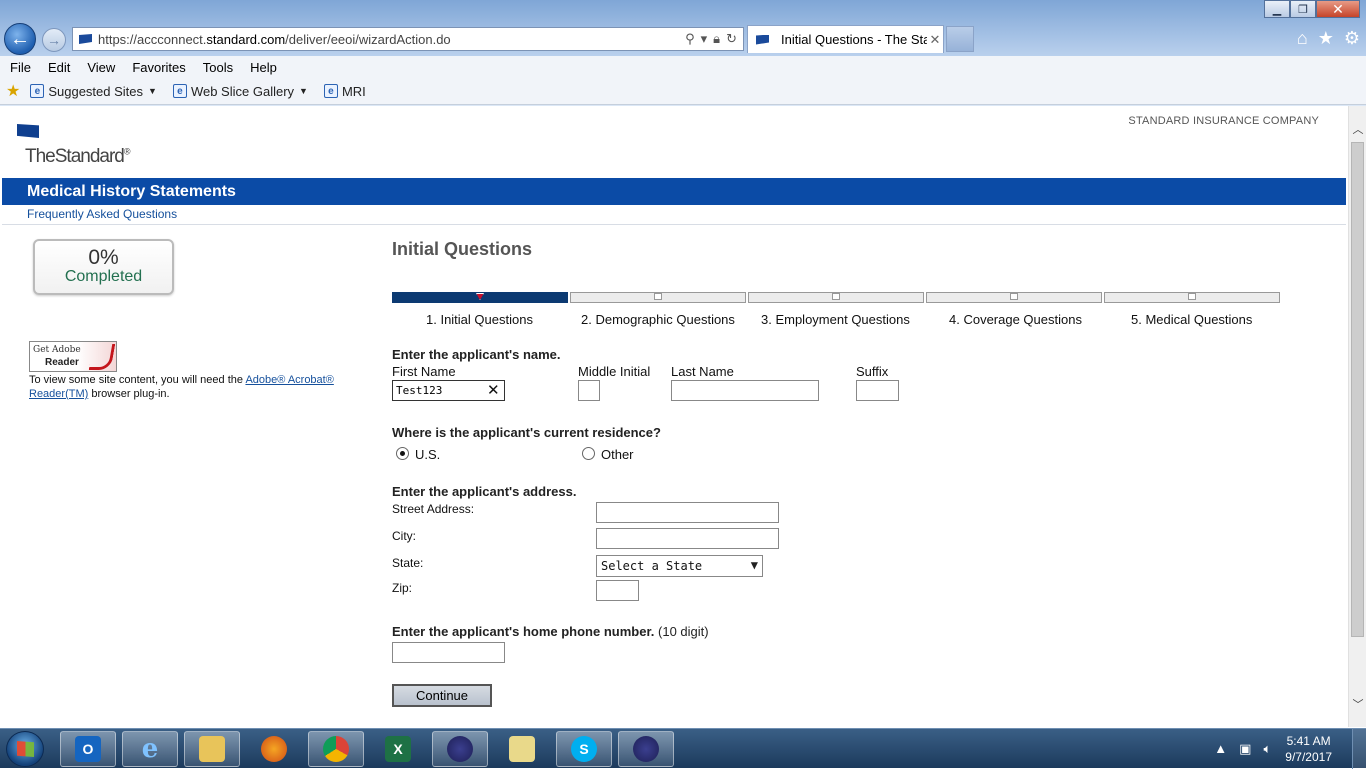 The height and width of the screenshot is (769, 1366). What do you see at coordinates (617, 590) in the screenshot?
I see `zip-field` at bounding box center [617, 590].